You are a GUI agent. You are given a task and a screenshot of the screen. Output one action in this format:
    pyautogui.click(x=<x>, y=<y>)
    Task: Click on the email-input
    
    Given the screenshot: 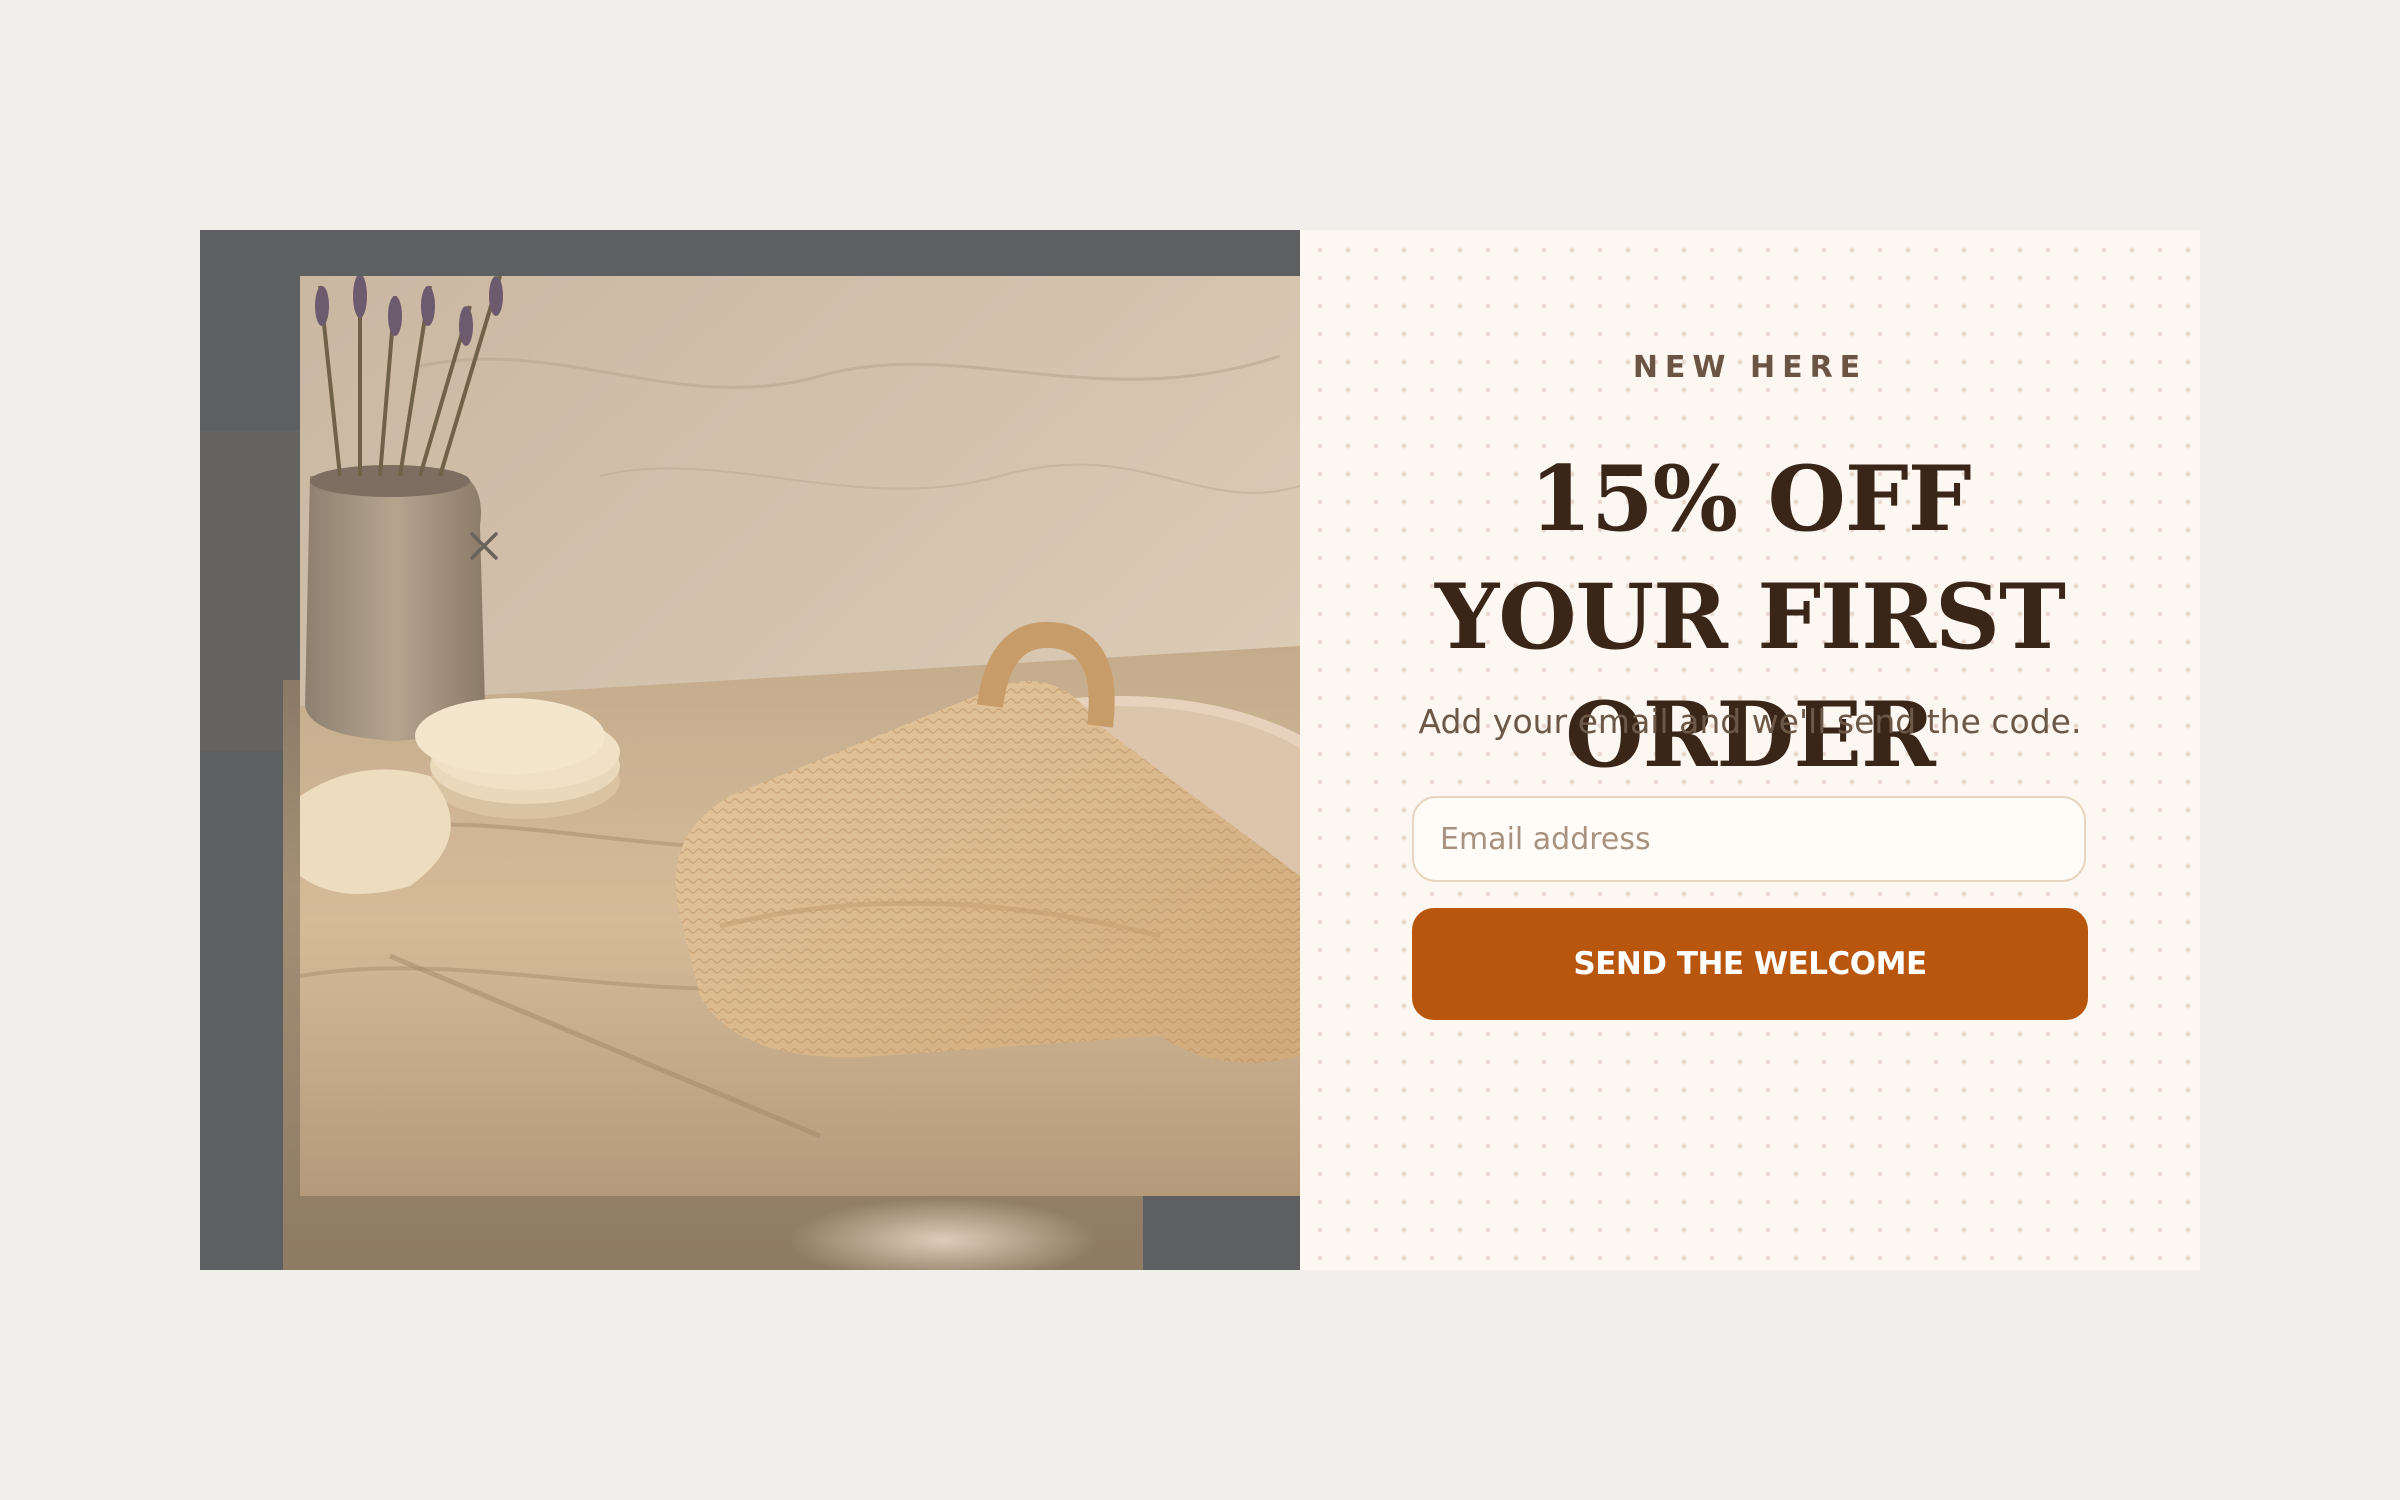 What is the action you would take?
    pyautogui.click(x=1749, y=839)
    